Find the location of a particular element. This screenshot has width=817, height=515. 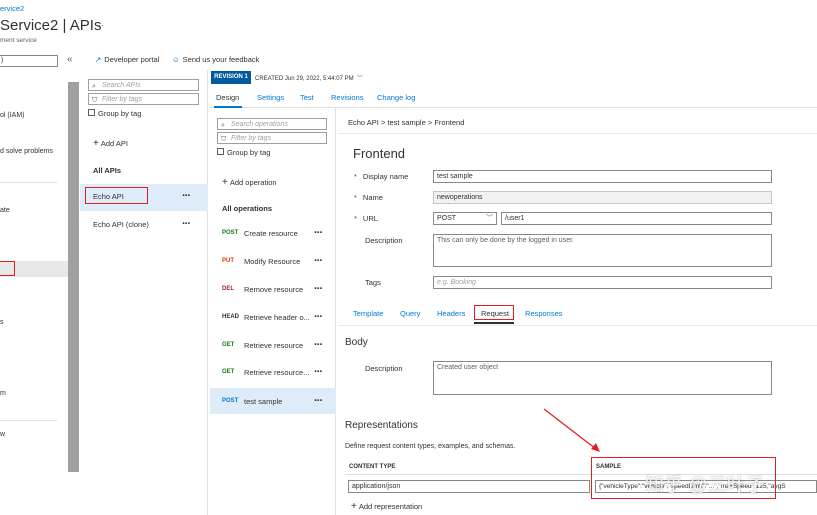

nav-item-diagnose: d solve problems is located at coordinates (26, 151).